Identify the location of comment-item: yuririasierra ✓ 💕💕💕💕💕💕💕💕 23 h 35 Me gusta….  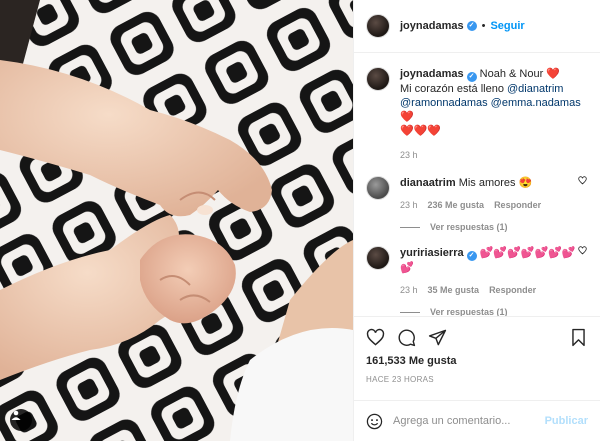
(477, 271).